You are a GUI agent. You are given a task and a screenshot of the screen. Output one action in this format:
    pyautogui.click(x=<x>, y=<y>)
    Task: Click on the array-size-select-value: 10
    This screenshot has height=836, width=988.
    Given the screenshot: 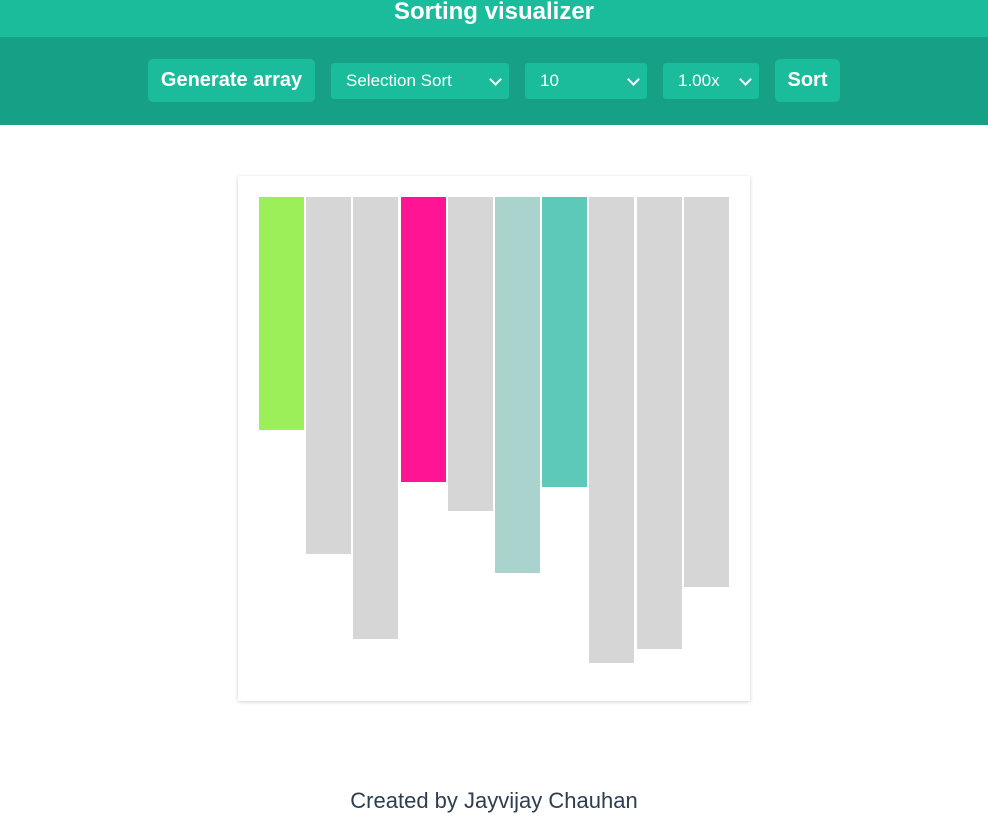 What is the action you would take?
    pyautogui.click(x=549, y=80)
    